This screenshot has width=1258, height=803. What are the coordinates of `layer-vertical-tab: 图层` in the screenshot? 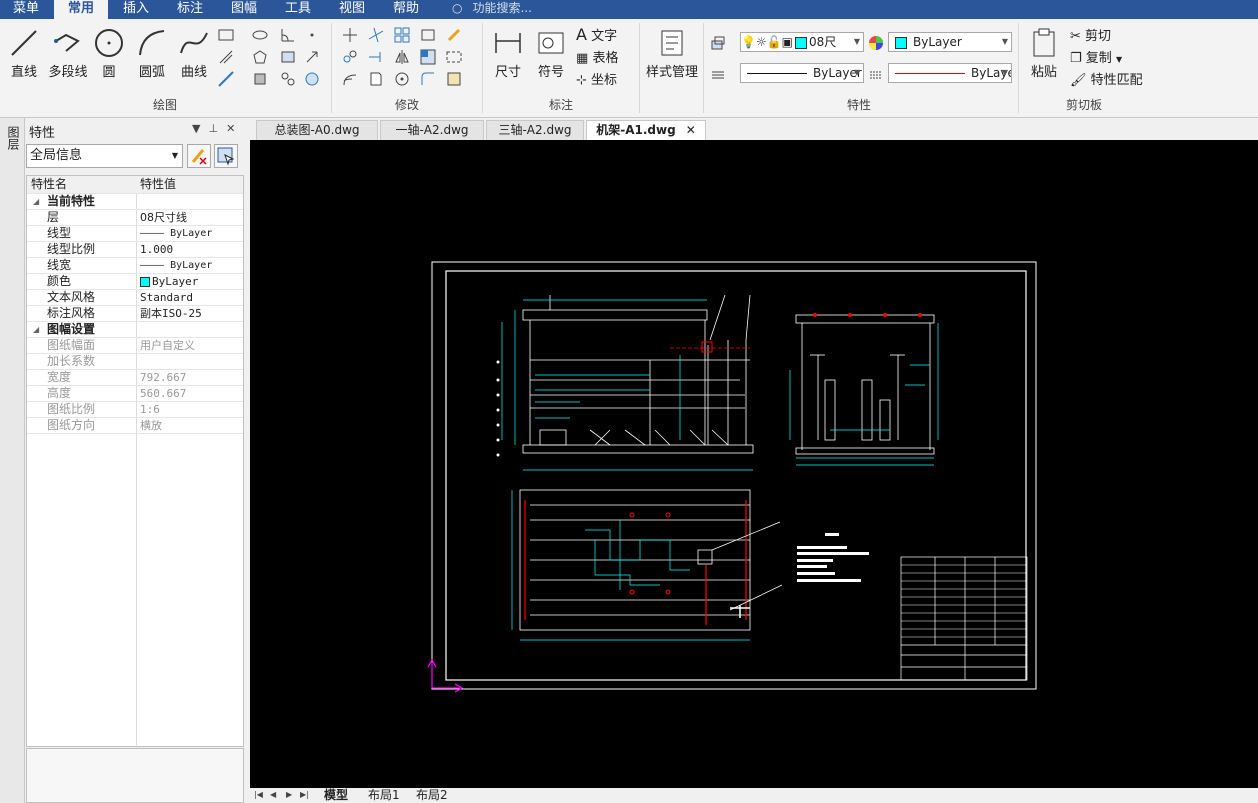 It's located at (12, 460).